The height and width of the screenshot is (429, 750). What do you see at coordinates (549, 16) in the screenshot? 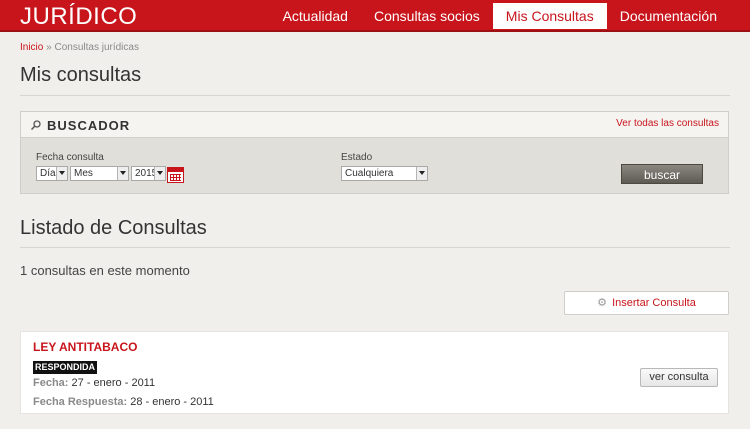
I see `nav-item-mis-consultas: Mis Consultas` at bounding box center [549, 16].